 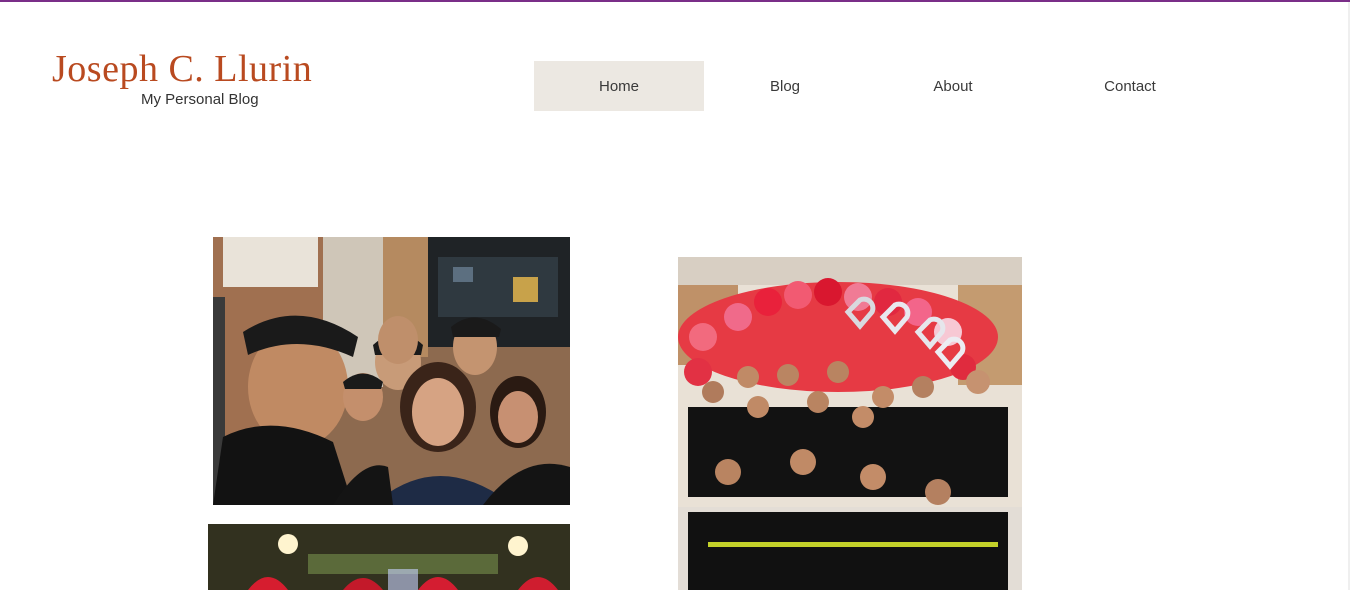 I want to click on nav-item-label: About, so click(x=953, y=86).